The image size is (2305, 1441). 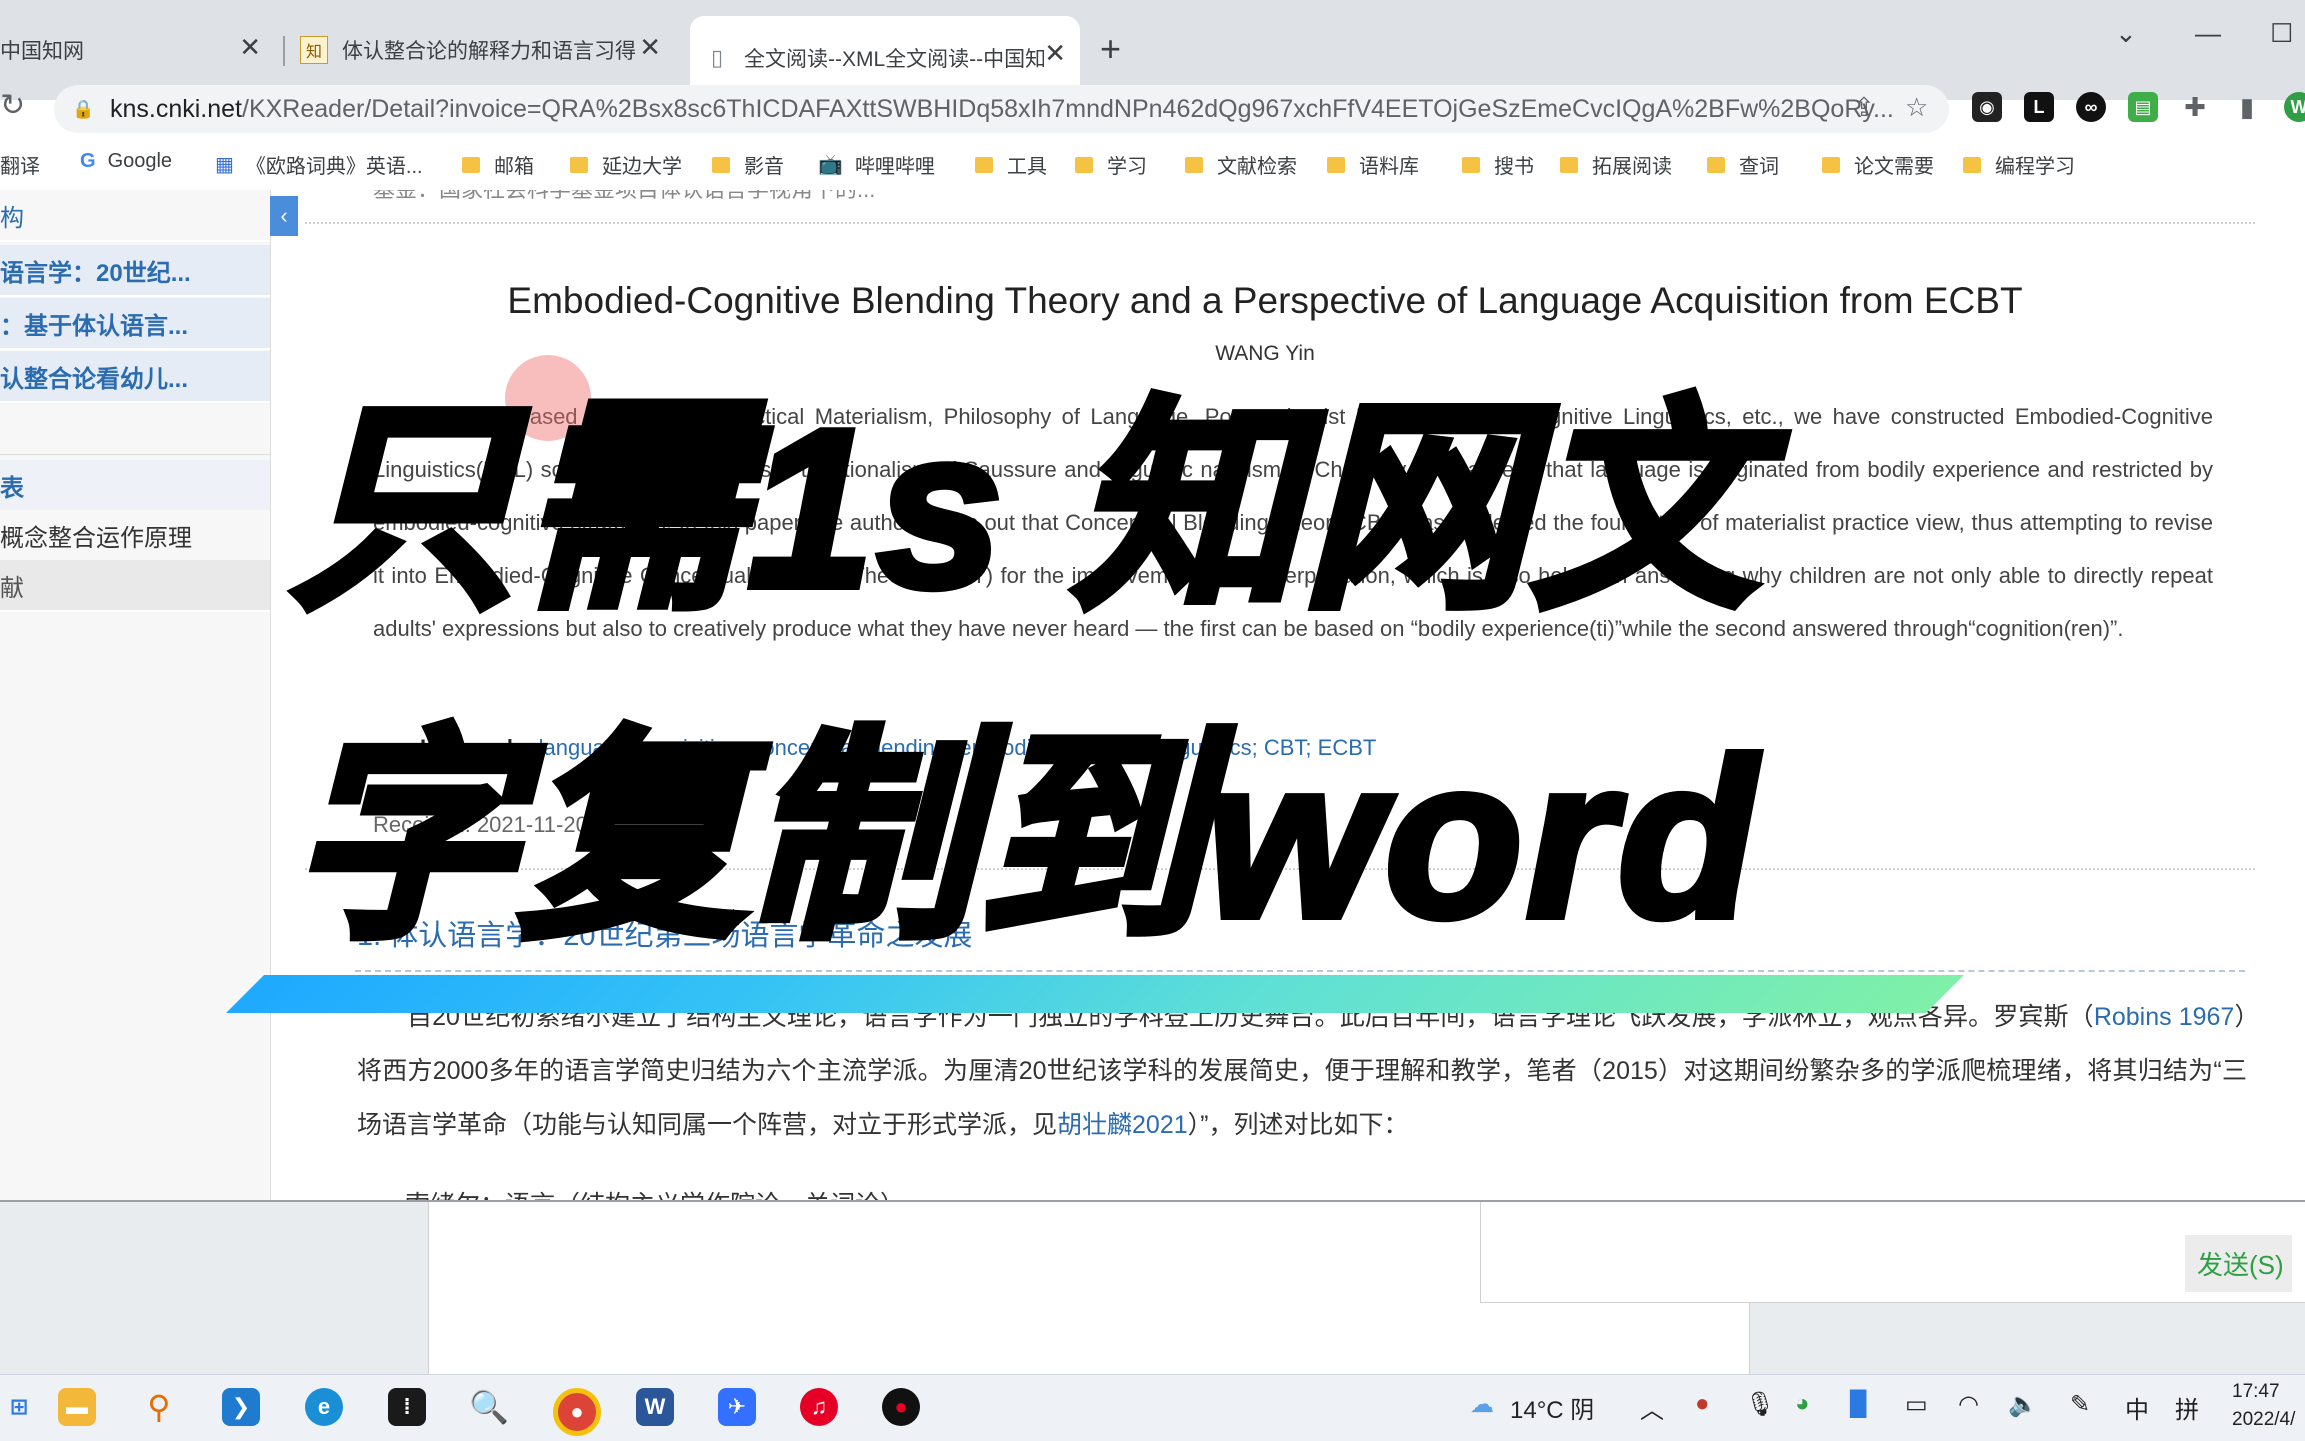 I want to click on bookmark-folder: 影音, so click(x=748, y=164).